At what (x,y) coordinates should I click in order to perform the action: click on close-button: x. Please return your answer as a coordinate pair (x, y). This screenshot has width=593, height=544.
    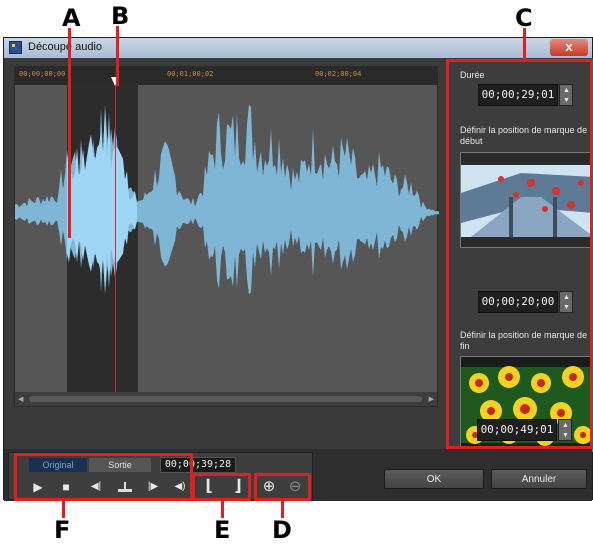
    Looking at the image, I should click on (569, 47).